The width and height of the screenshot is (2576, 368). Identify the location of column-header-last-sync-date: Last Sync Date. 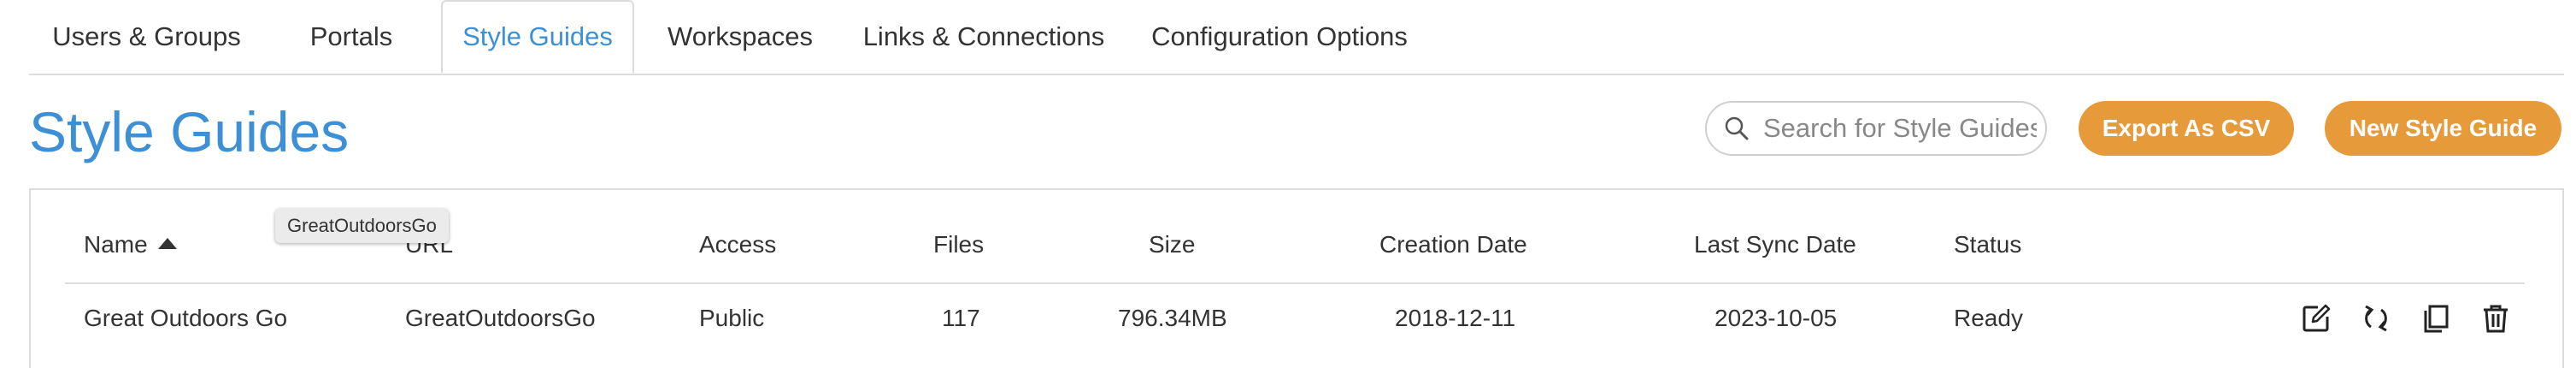
(1775, 244).